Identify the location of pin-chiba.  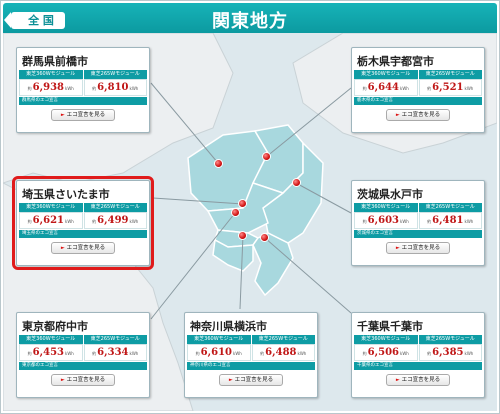
(264, 237).